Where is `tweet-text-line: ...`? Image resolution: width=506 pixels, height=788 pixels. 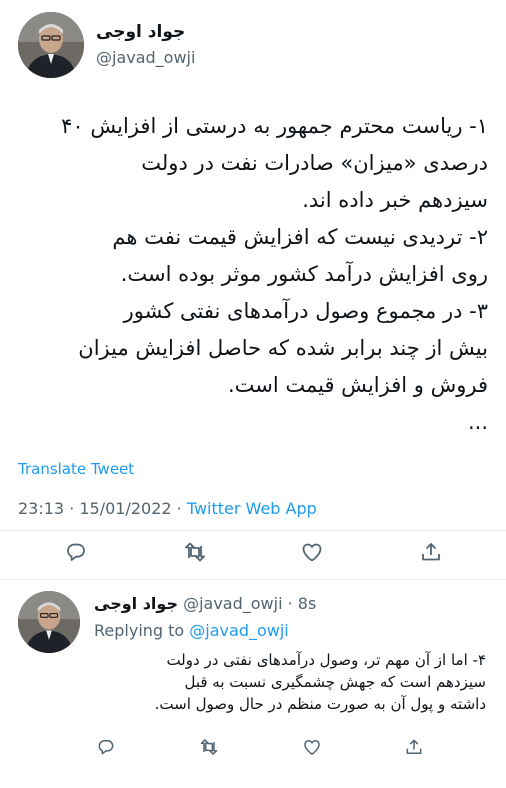
tweet-text-line: ... is located at coordinates (477, 422).